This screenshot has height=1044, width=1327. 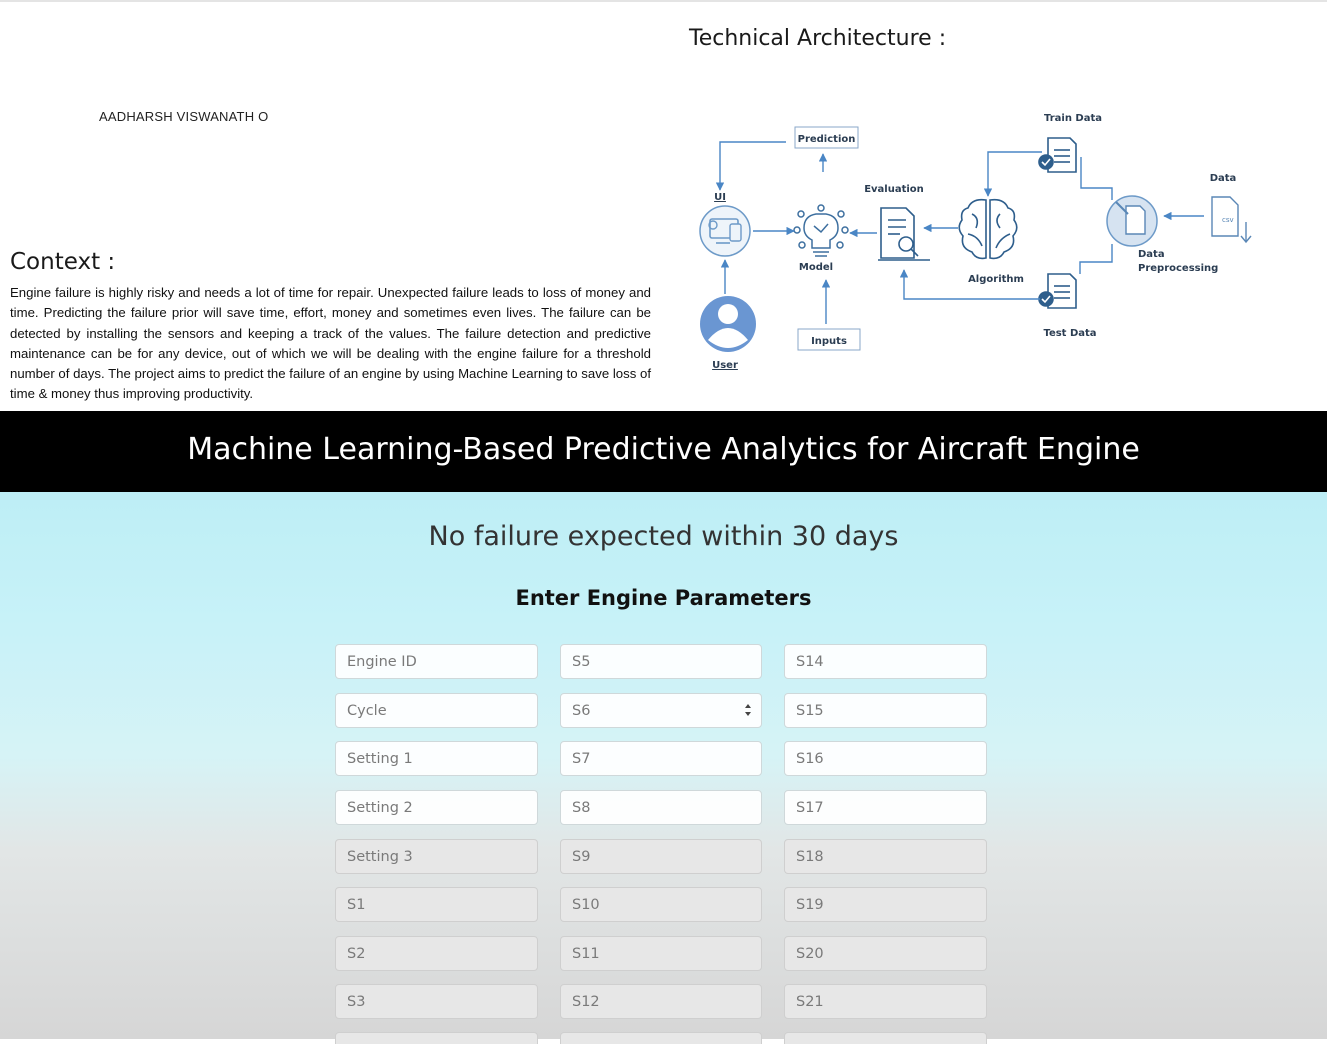 I want to click on s3-input, so click(x=436, y=1001).